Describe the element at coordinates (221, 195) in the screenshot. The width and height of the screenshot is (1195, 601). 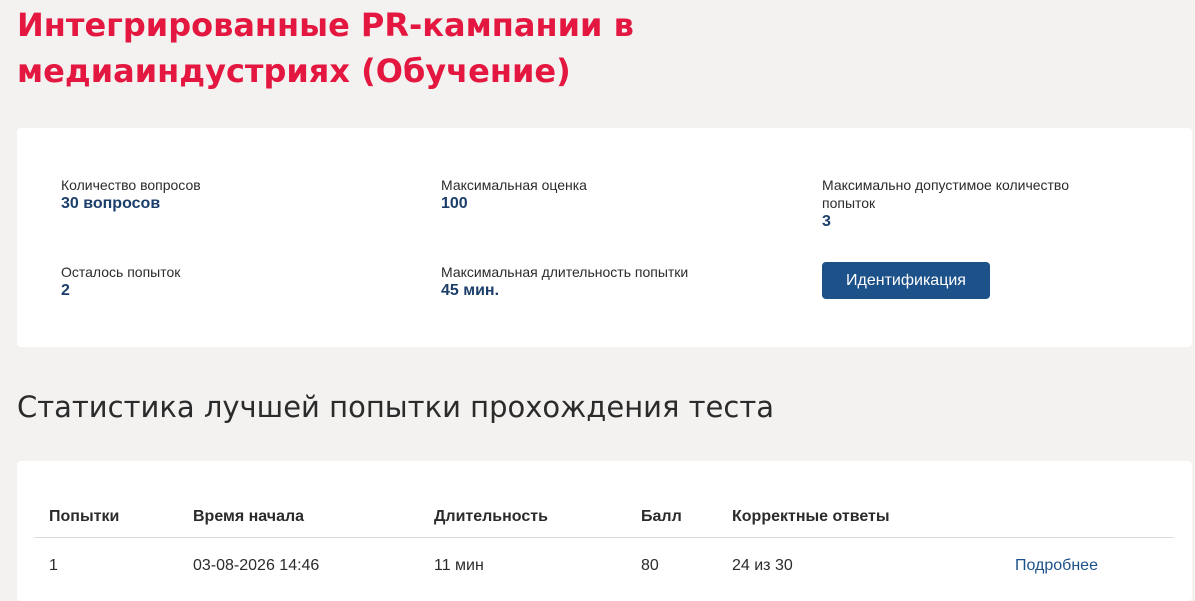
I see `questions-count-item: Количество вопросов 30 вопросов` at that location.